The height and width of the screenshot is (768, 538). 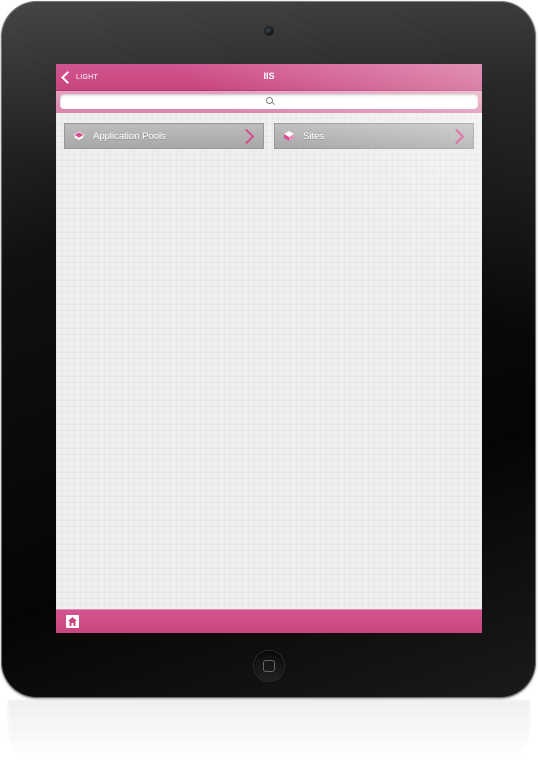 I want to click on device-home-button, so click(x=269, y=666).